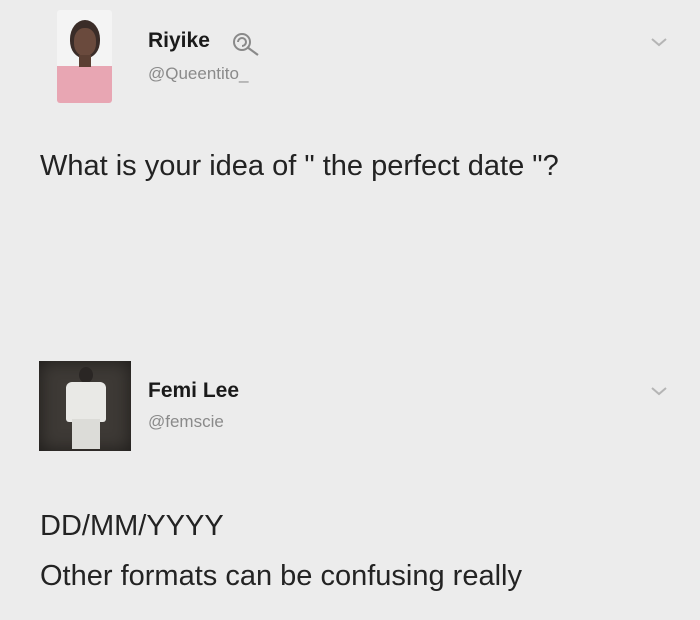 The width and height of the screenshot is (700, 620). Describe the element at coordinates (246, 44) in the screenshot. I see `lollipop-icon` at that location.